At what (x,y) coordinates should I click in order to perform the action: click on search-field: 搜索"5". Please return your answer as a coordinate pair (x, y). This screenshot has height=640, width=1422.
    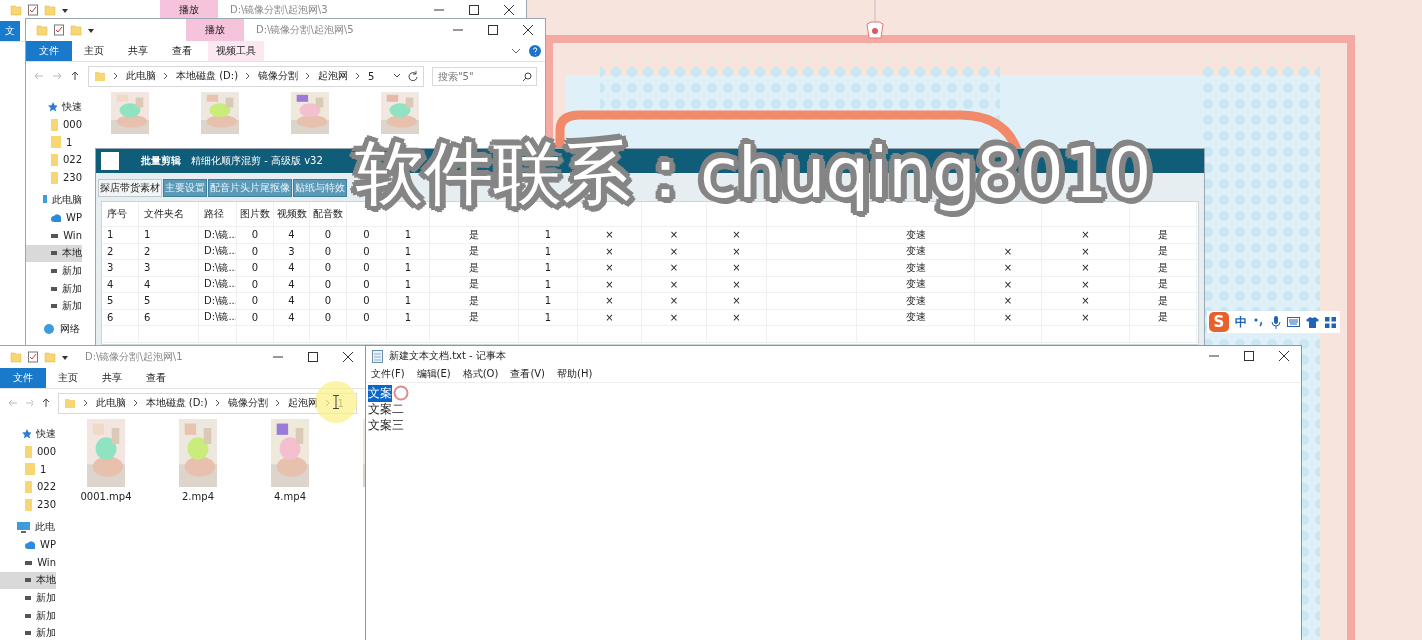
    Looking at the image, I should click on (484, 76).